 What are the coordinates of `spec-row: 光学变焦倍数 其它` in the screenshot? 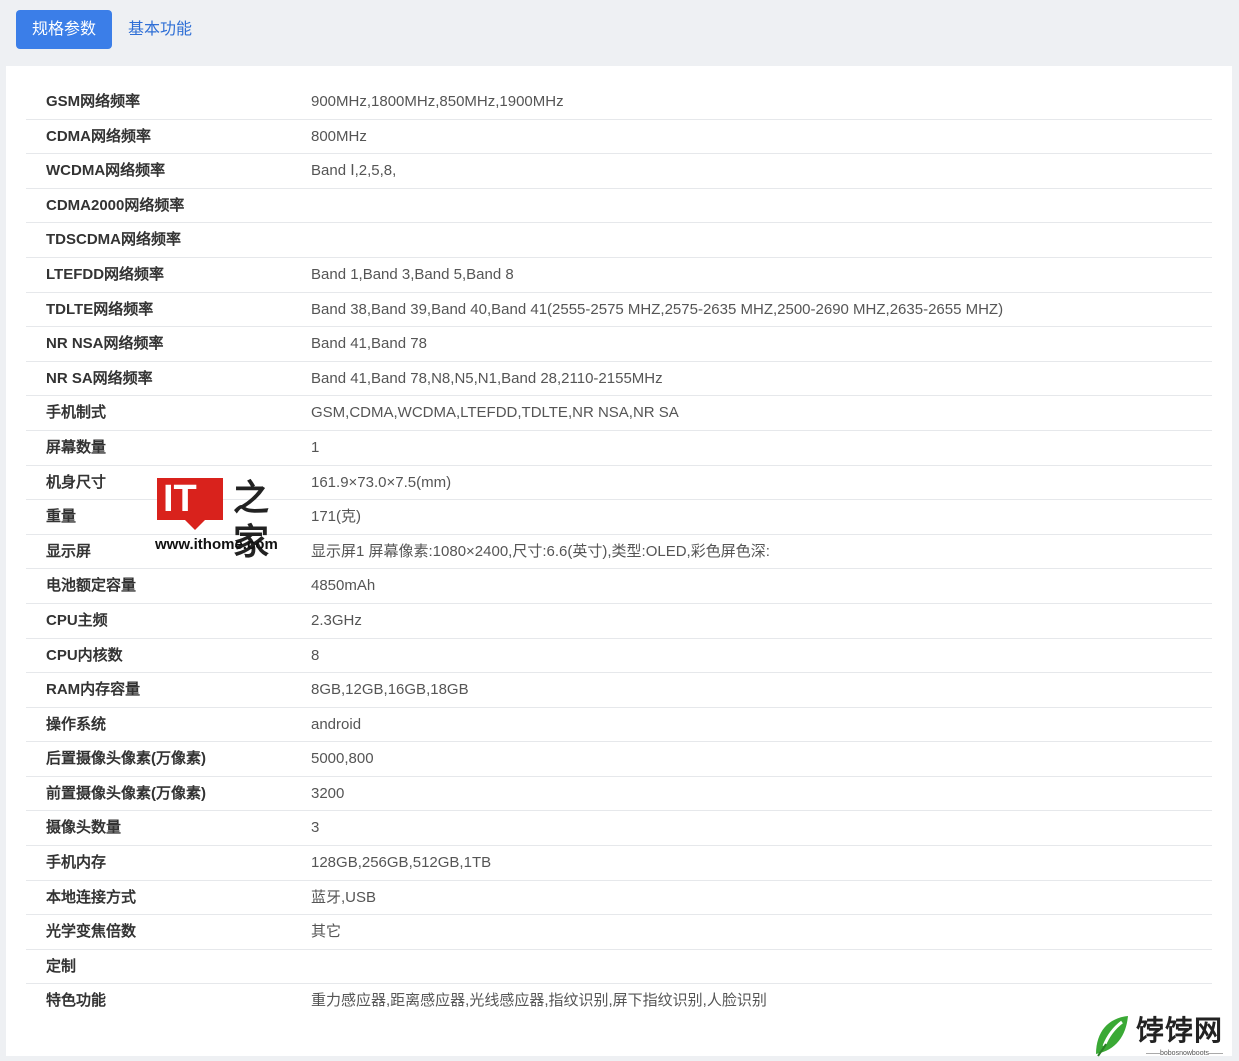 It's located at (619, 932).